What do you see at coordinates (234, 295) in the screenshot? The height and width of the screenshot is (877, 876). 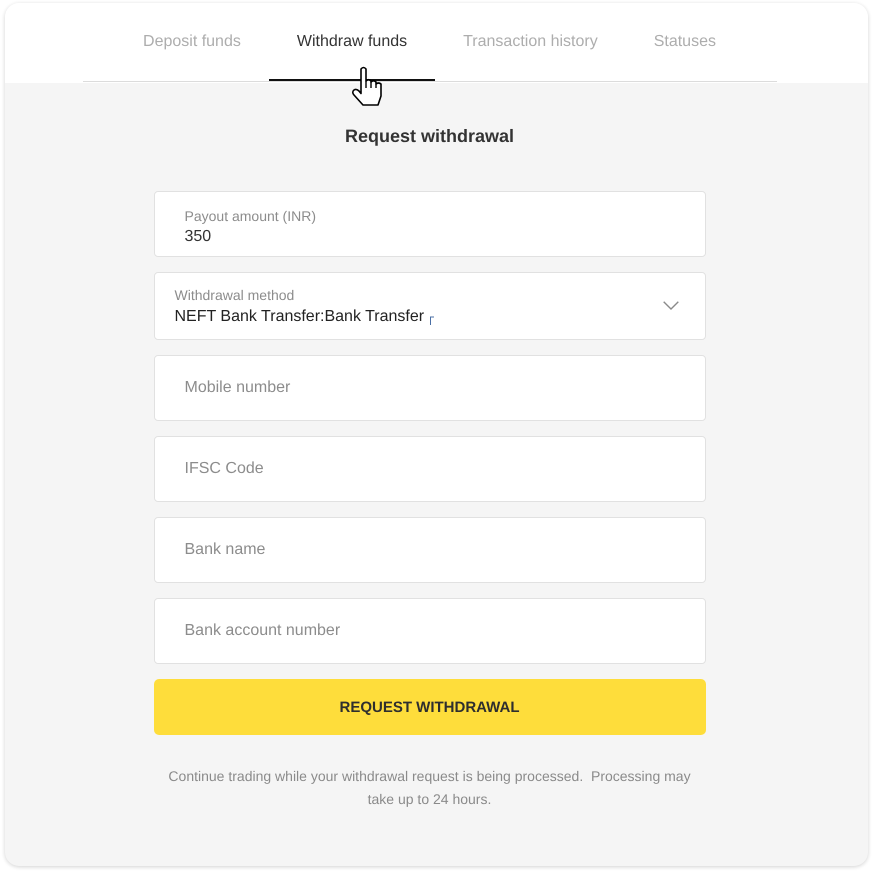 I see `field-label: Withdrawal method` at bounding box center [234, 295].